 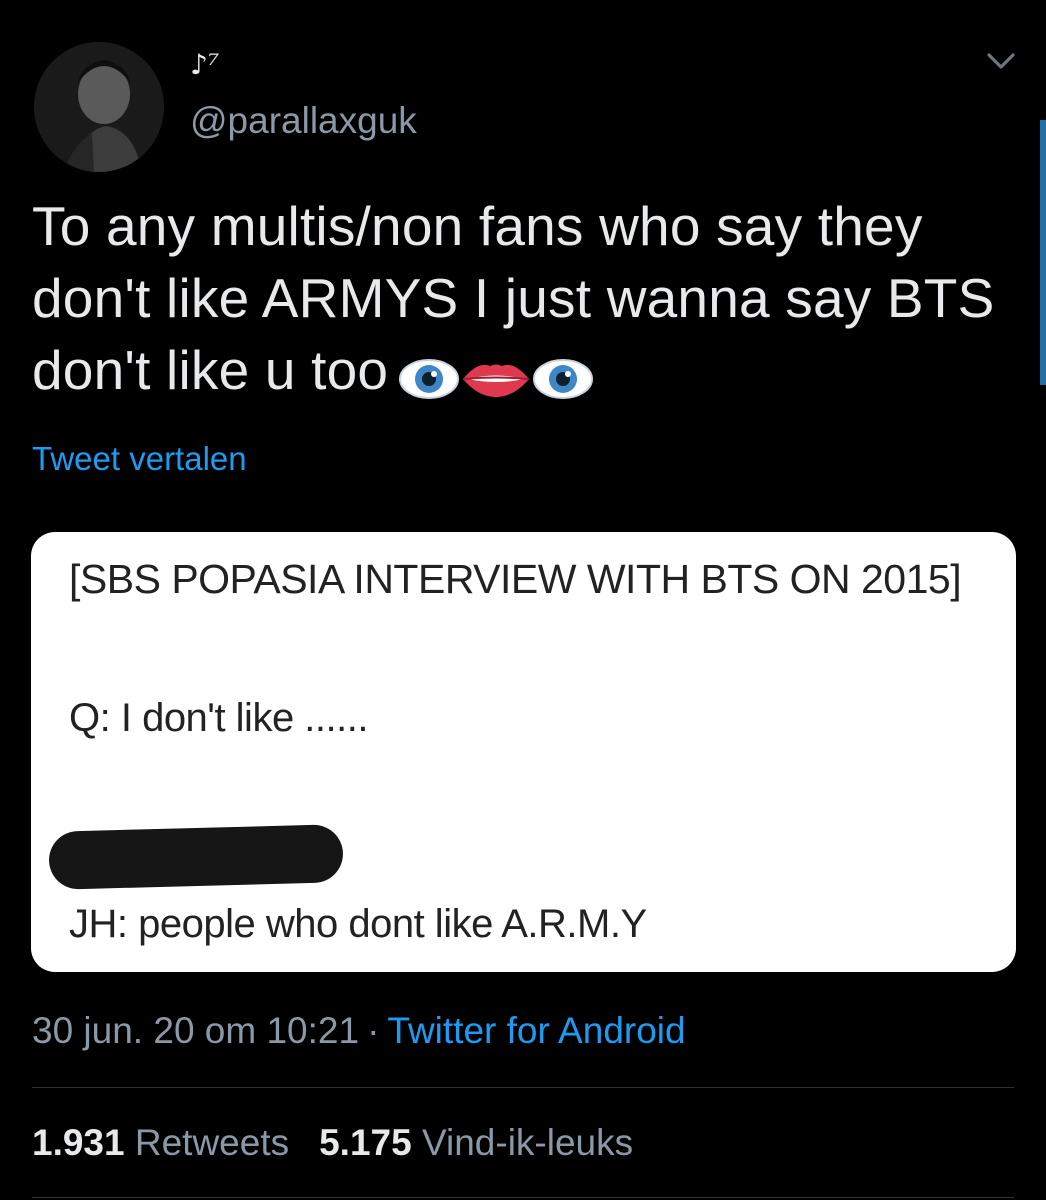 What do you see at coordinates (1001, 61) in the screenshot?
I see `chevron-down-icon` at bounding box center [1001, 61].